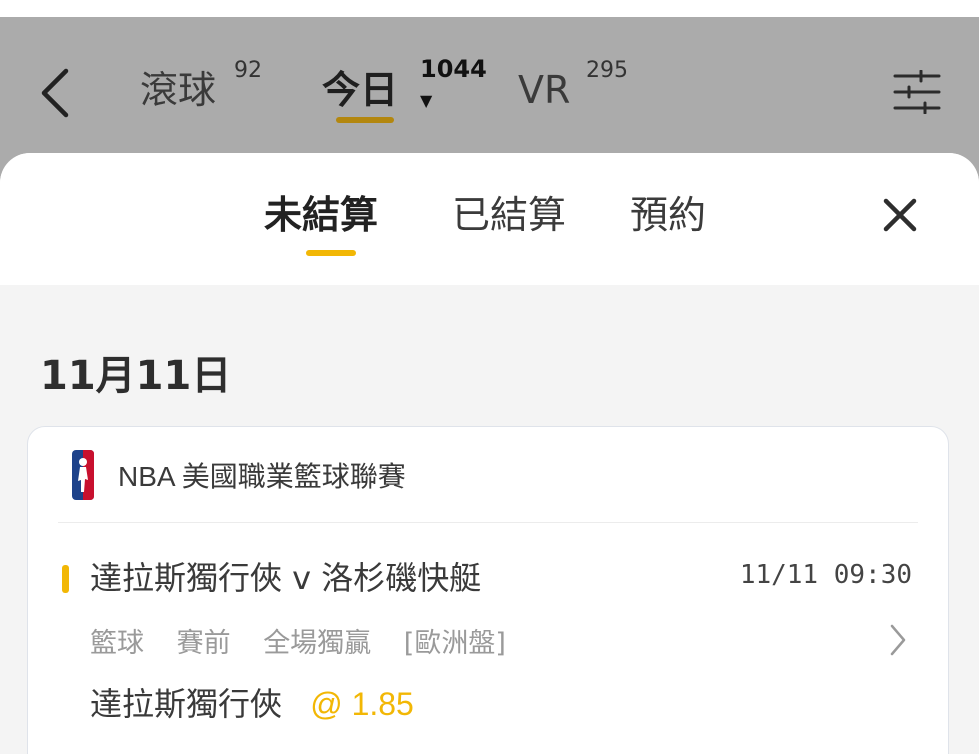 Image resolution: width=979 pixels, height=754 pixels. I want to click on tab-vr-label: VR, so click(544, 90).